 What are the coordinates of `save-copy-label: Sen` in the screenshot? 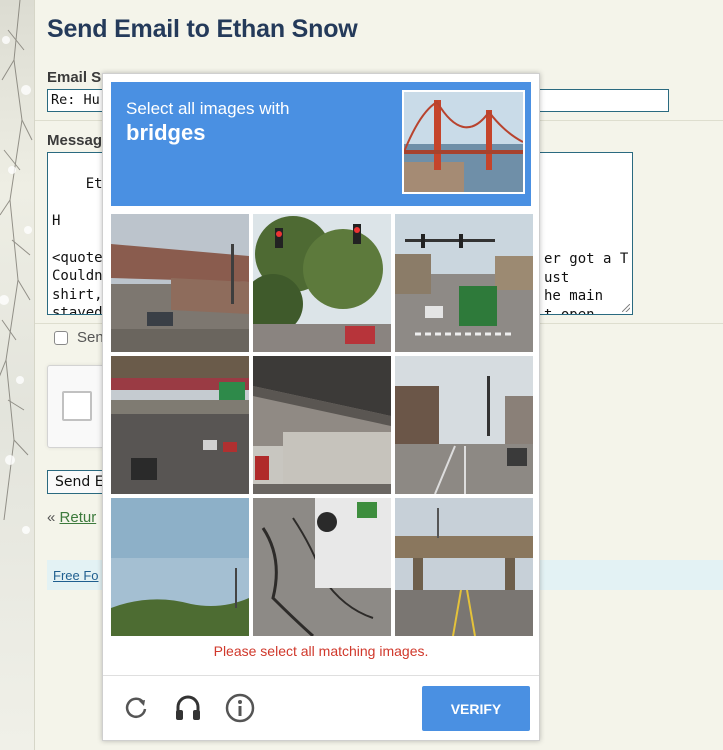 It's located at (90, 337).